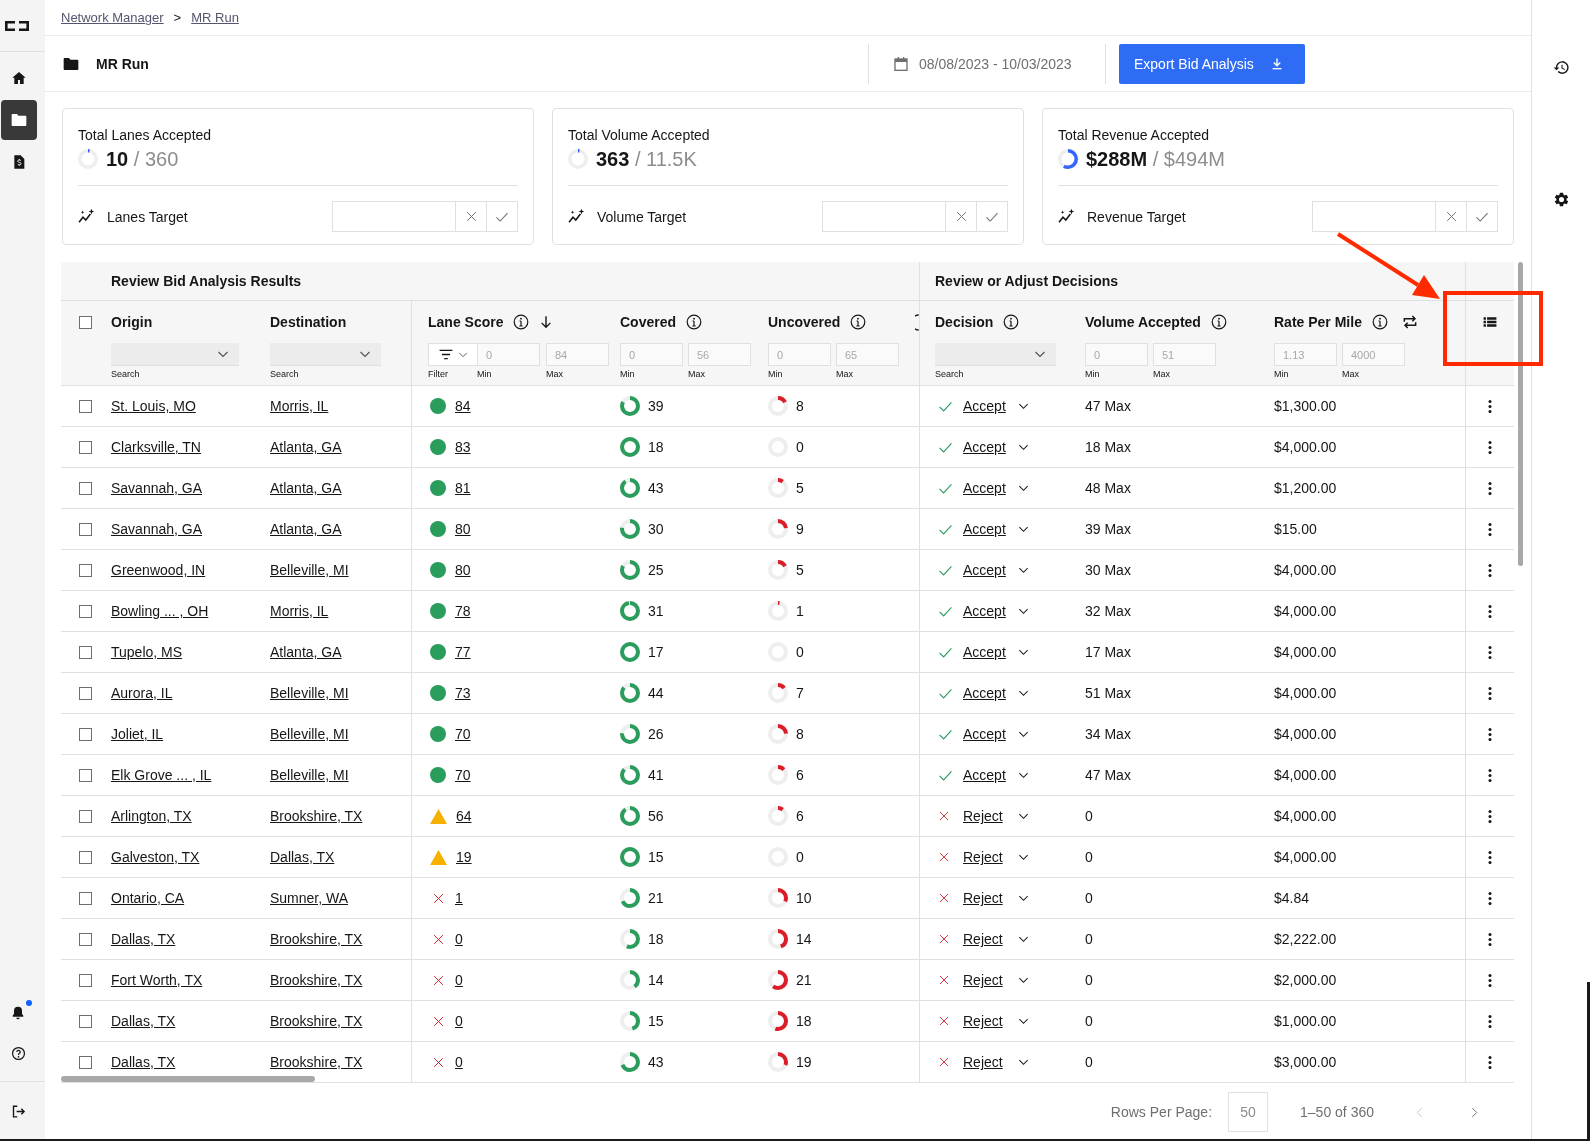 This screenshot has height=1141, width=1590. Describe the element at coordinates (463, 488) in the screenshot. I see `score-link: 81` at that location.